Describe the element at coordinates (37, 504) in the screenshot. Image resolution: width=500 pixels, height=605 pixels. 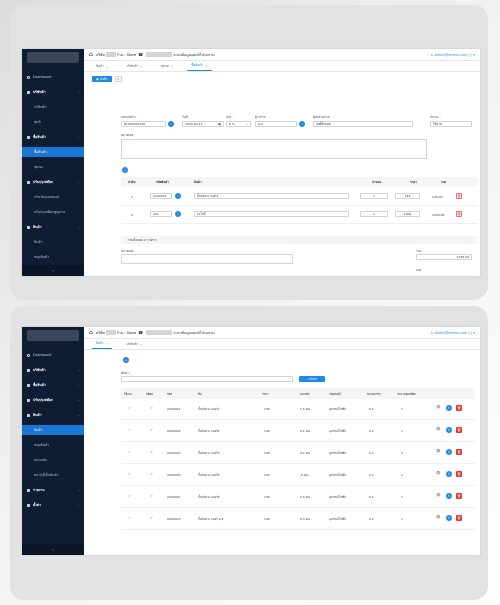
I see `sidebar-item-label: ตั้งค่า` at that location.